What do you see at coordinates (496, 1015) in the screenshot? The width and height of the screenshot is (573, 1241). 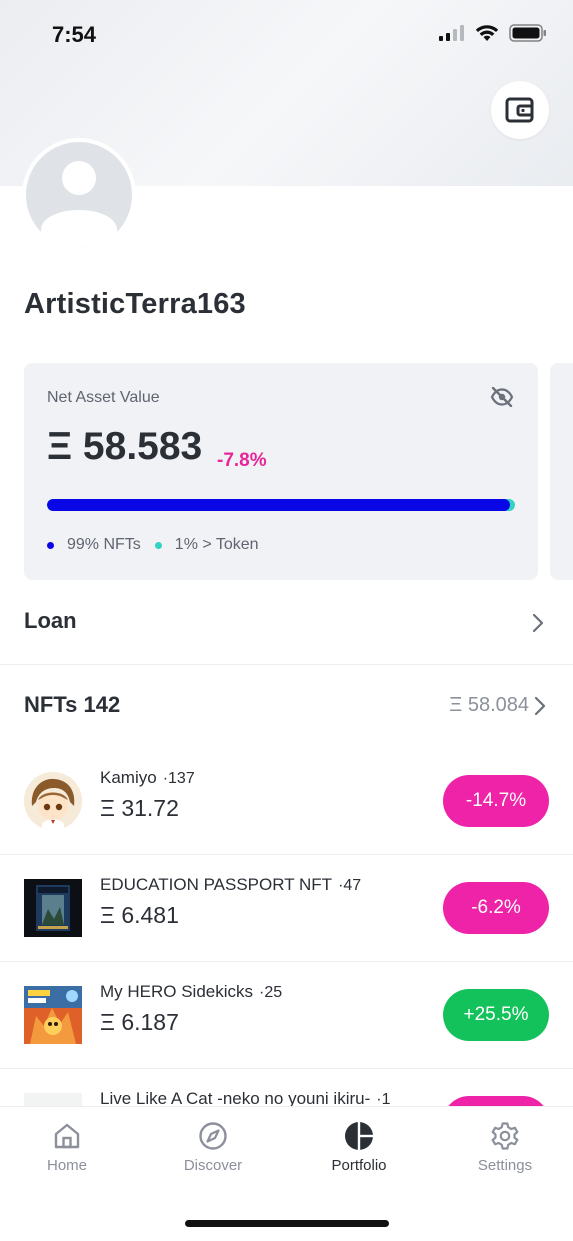 I see `change-badge: +25.5%` at bounding box center [496, 1015].